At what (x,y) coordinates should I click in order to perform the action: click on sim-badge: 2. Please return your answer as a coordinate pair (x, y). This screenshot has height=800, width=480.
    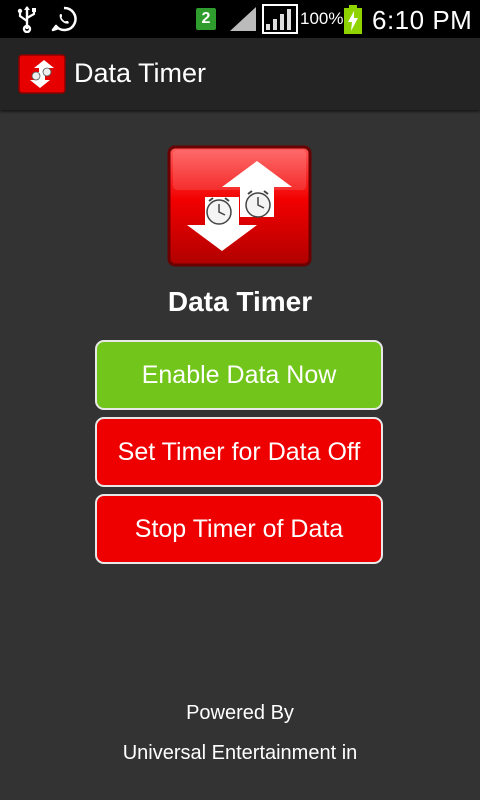
    Looking at the image, I should click on (206, 19).